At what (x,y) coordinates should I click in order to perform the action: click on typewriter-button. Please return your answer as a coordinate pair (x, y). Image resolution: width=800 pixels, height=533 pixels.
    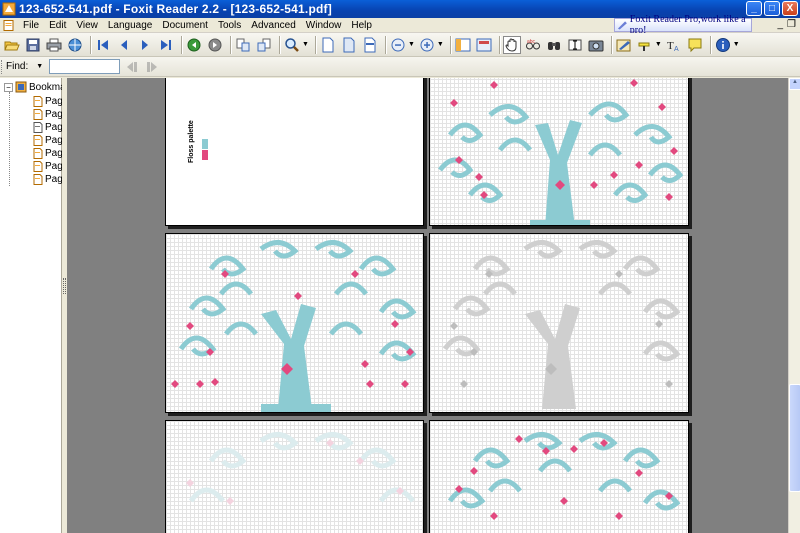
    Looking at the image, I should click on (624, 45).